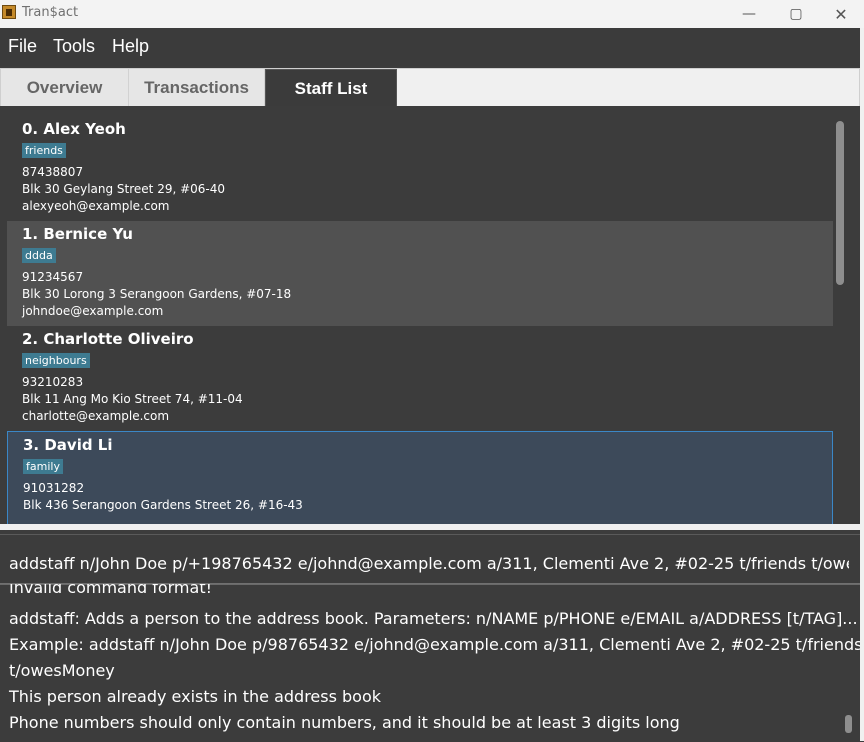 This screenshot has height=742, width=864. Describe the element at coordinates (74, 46) in the screenshot. I see `menu-tools: Tools` at that location.